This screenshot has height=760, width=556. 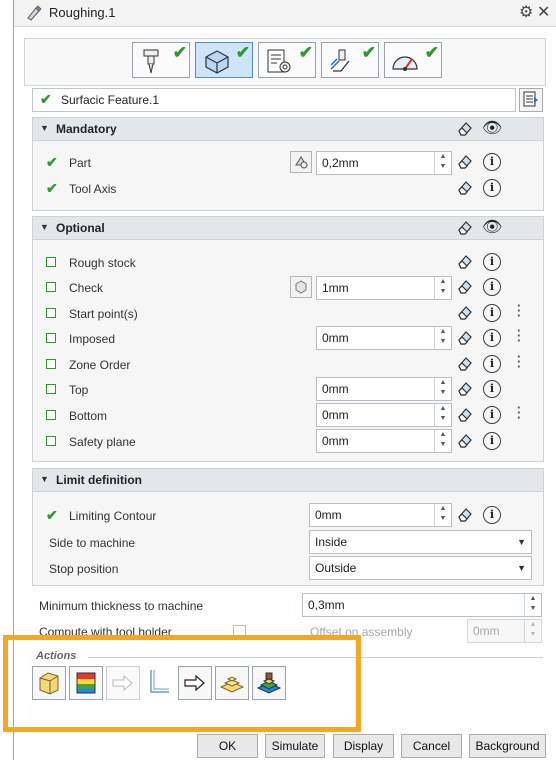 I want to click on chevron-down-icon: ▼, so click(x=521, y=542).